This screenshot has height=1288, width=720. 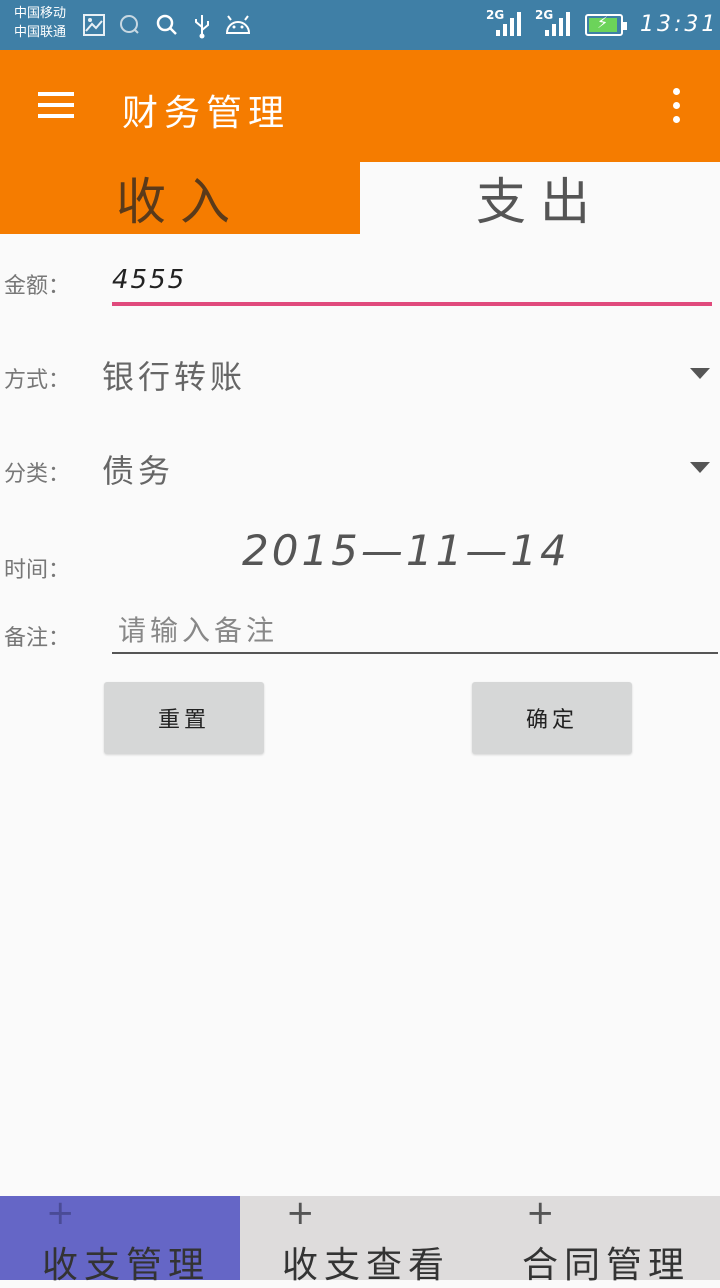 I want to click on carrier-names: 中国移动 中国联通, so click(x=40, y=23).